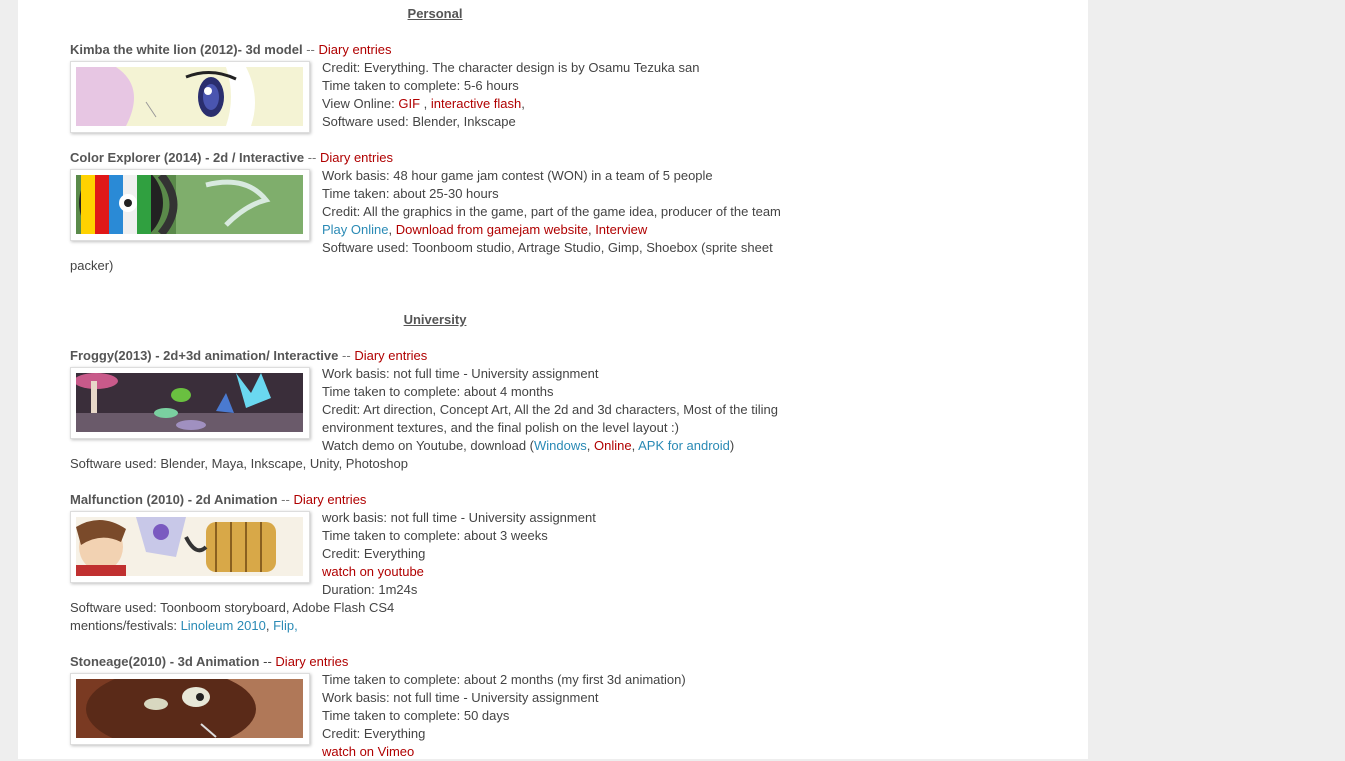  I want to click on stoneage-vimeo-link: watch on Vimeo, so click(368, 751).